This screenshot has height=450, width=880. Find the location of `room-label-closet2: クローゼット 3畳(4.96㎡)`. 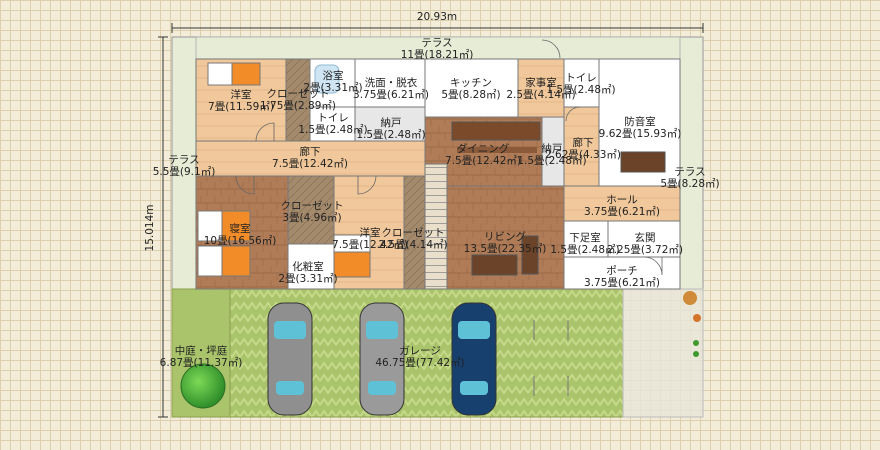

room-label-closet2: クローゼット 3畳(4.96㎡) is located at coordinates (312, 212).